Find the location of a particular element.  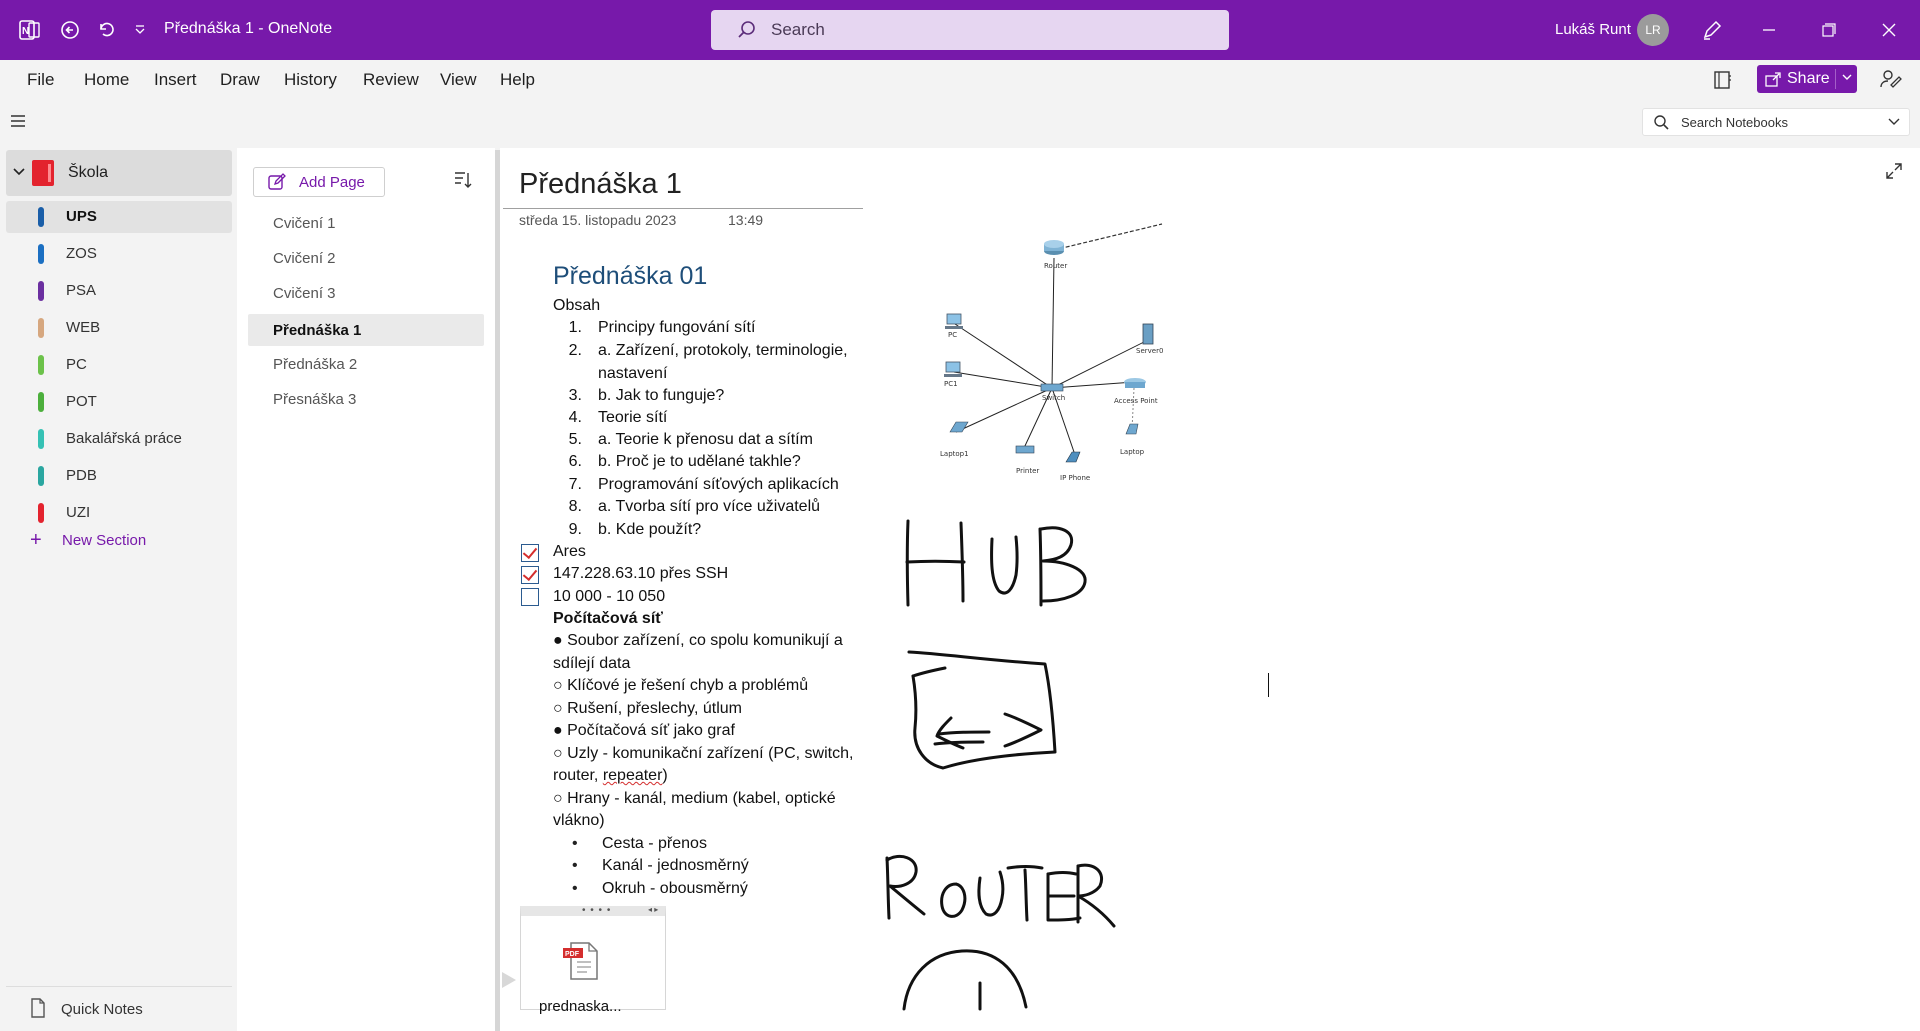

section-zos: ZOS is located at coordinates (119, 254).